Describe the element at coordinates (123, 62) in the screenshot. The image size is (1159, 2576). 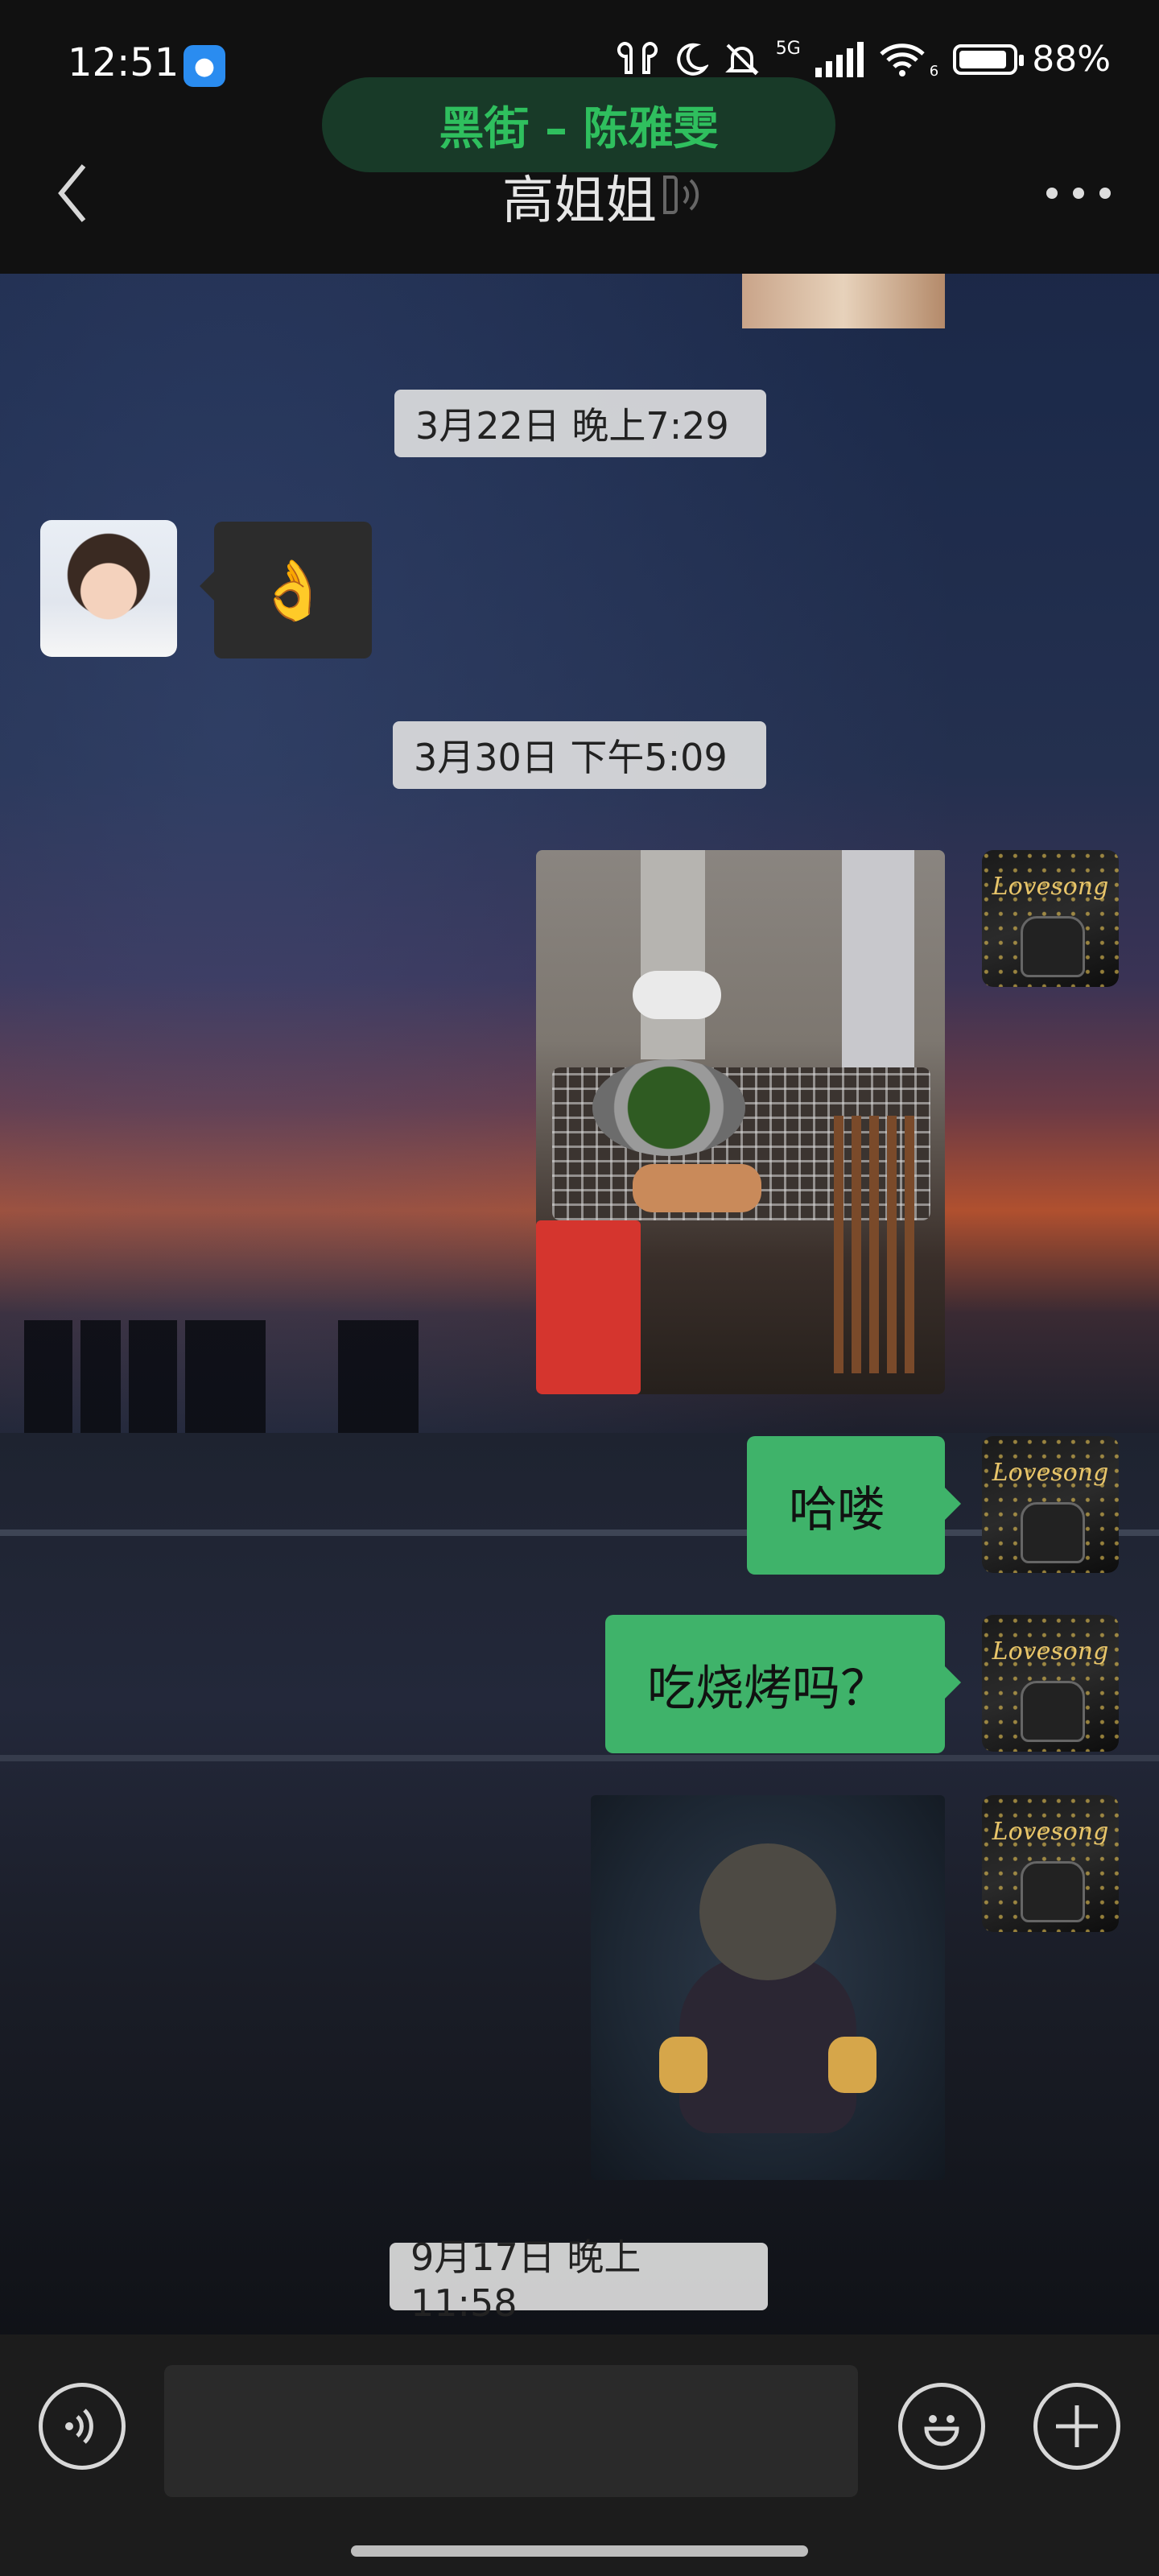
I see `status-time: 12:51` at that location.